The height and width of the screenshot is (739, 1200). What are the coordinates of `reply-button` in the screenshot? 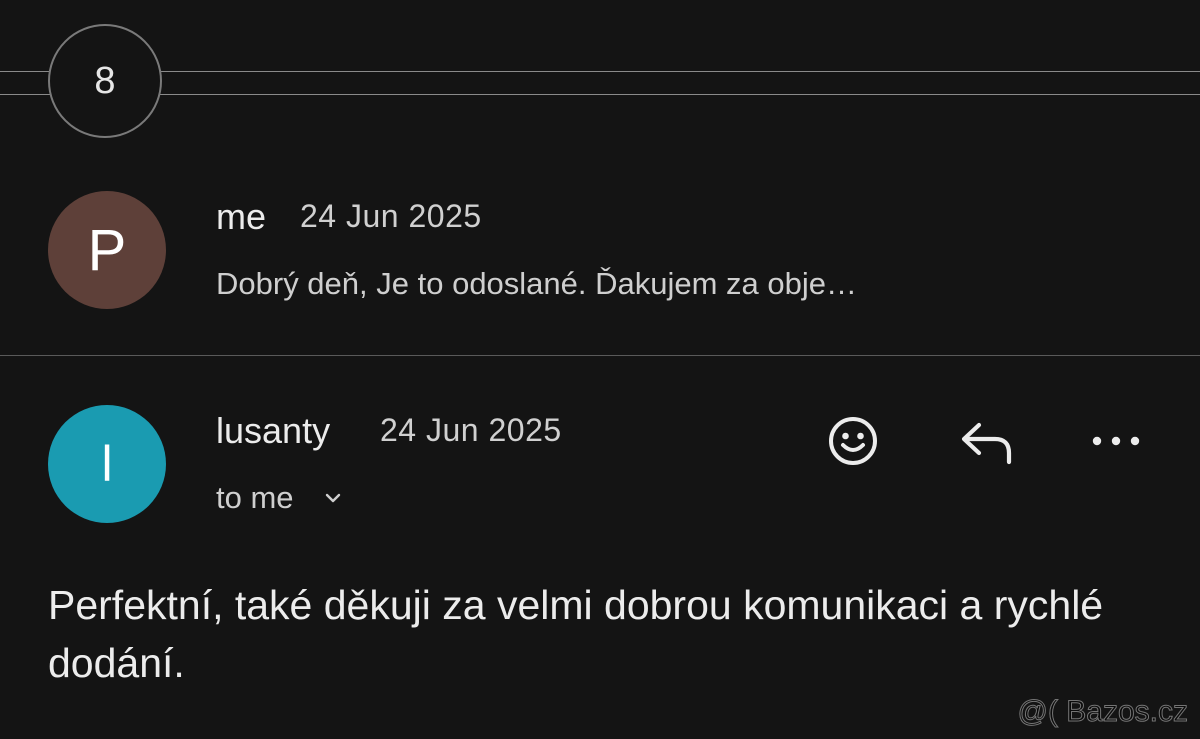 It's located at (985, 441).